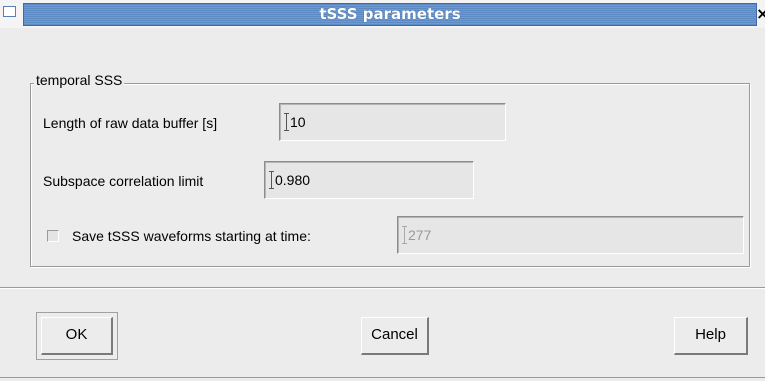  I want to click on buffer-length-label: Length of raw data buffer [s], so click(130, 123).